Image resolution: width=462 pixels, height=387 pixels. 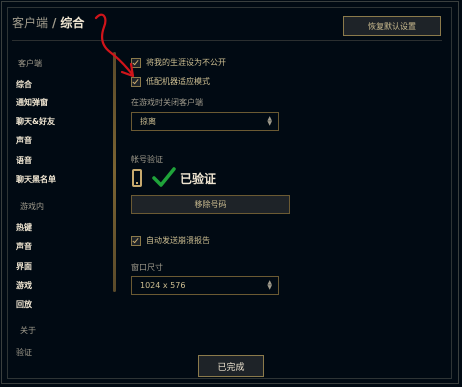 I want to click on sidebar-divider, so click(x=114, y=172).